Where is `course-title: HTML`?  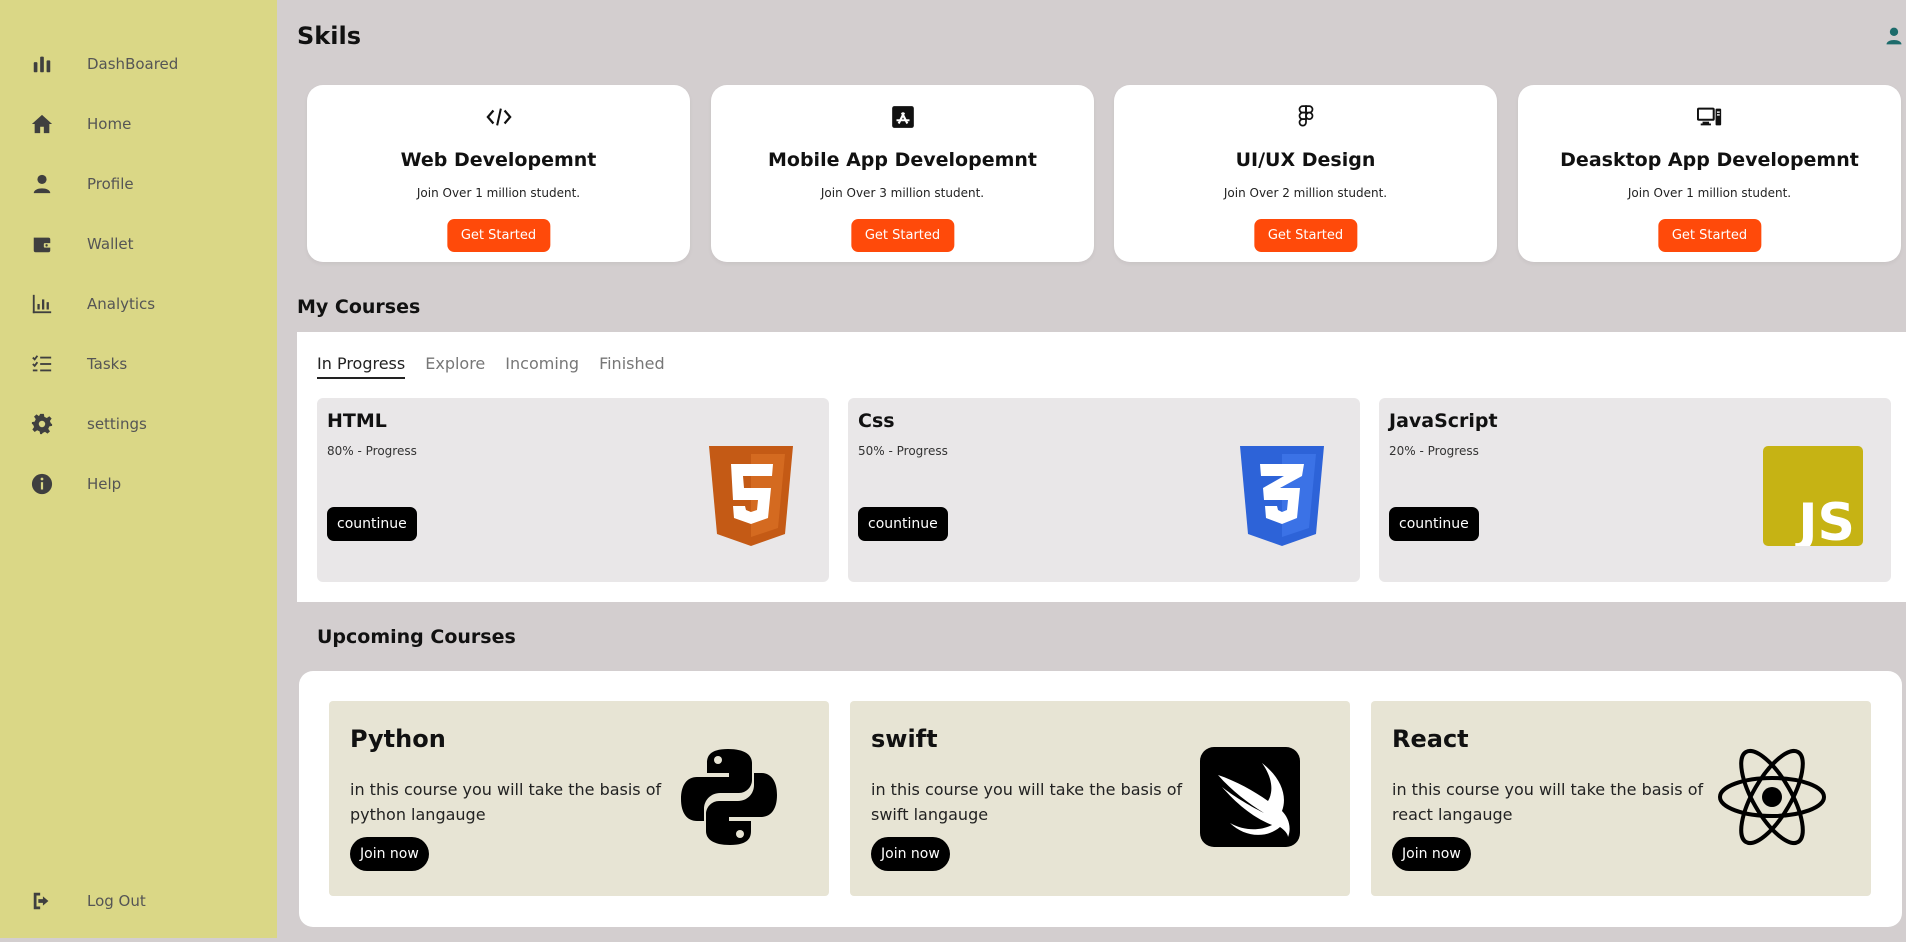 course-title: HTML is located at coordinates (357, 421).